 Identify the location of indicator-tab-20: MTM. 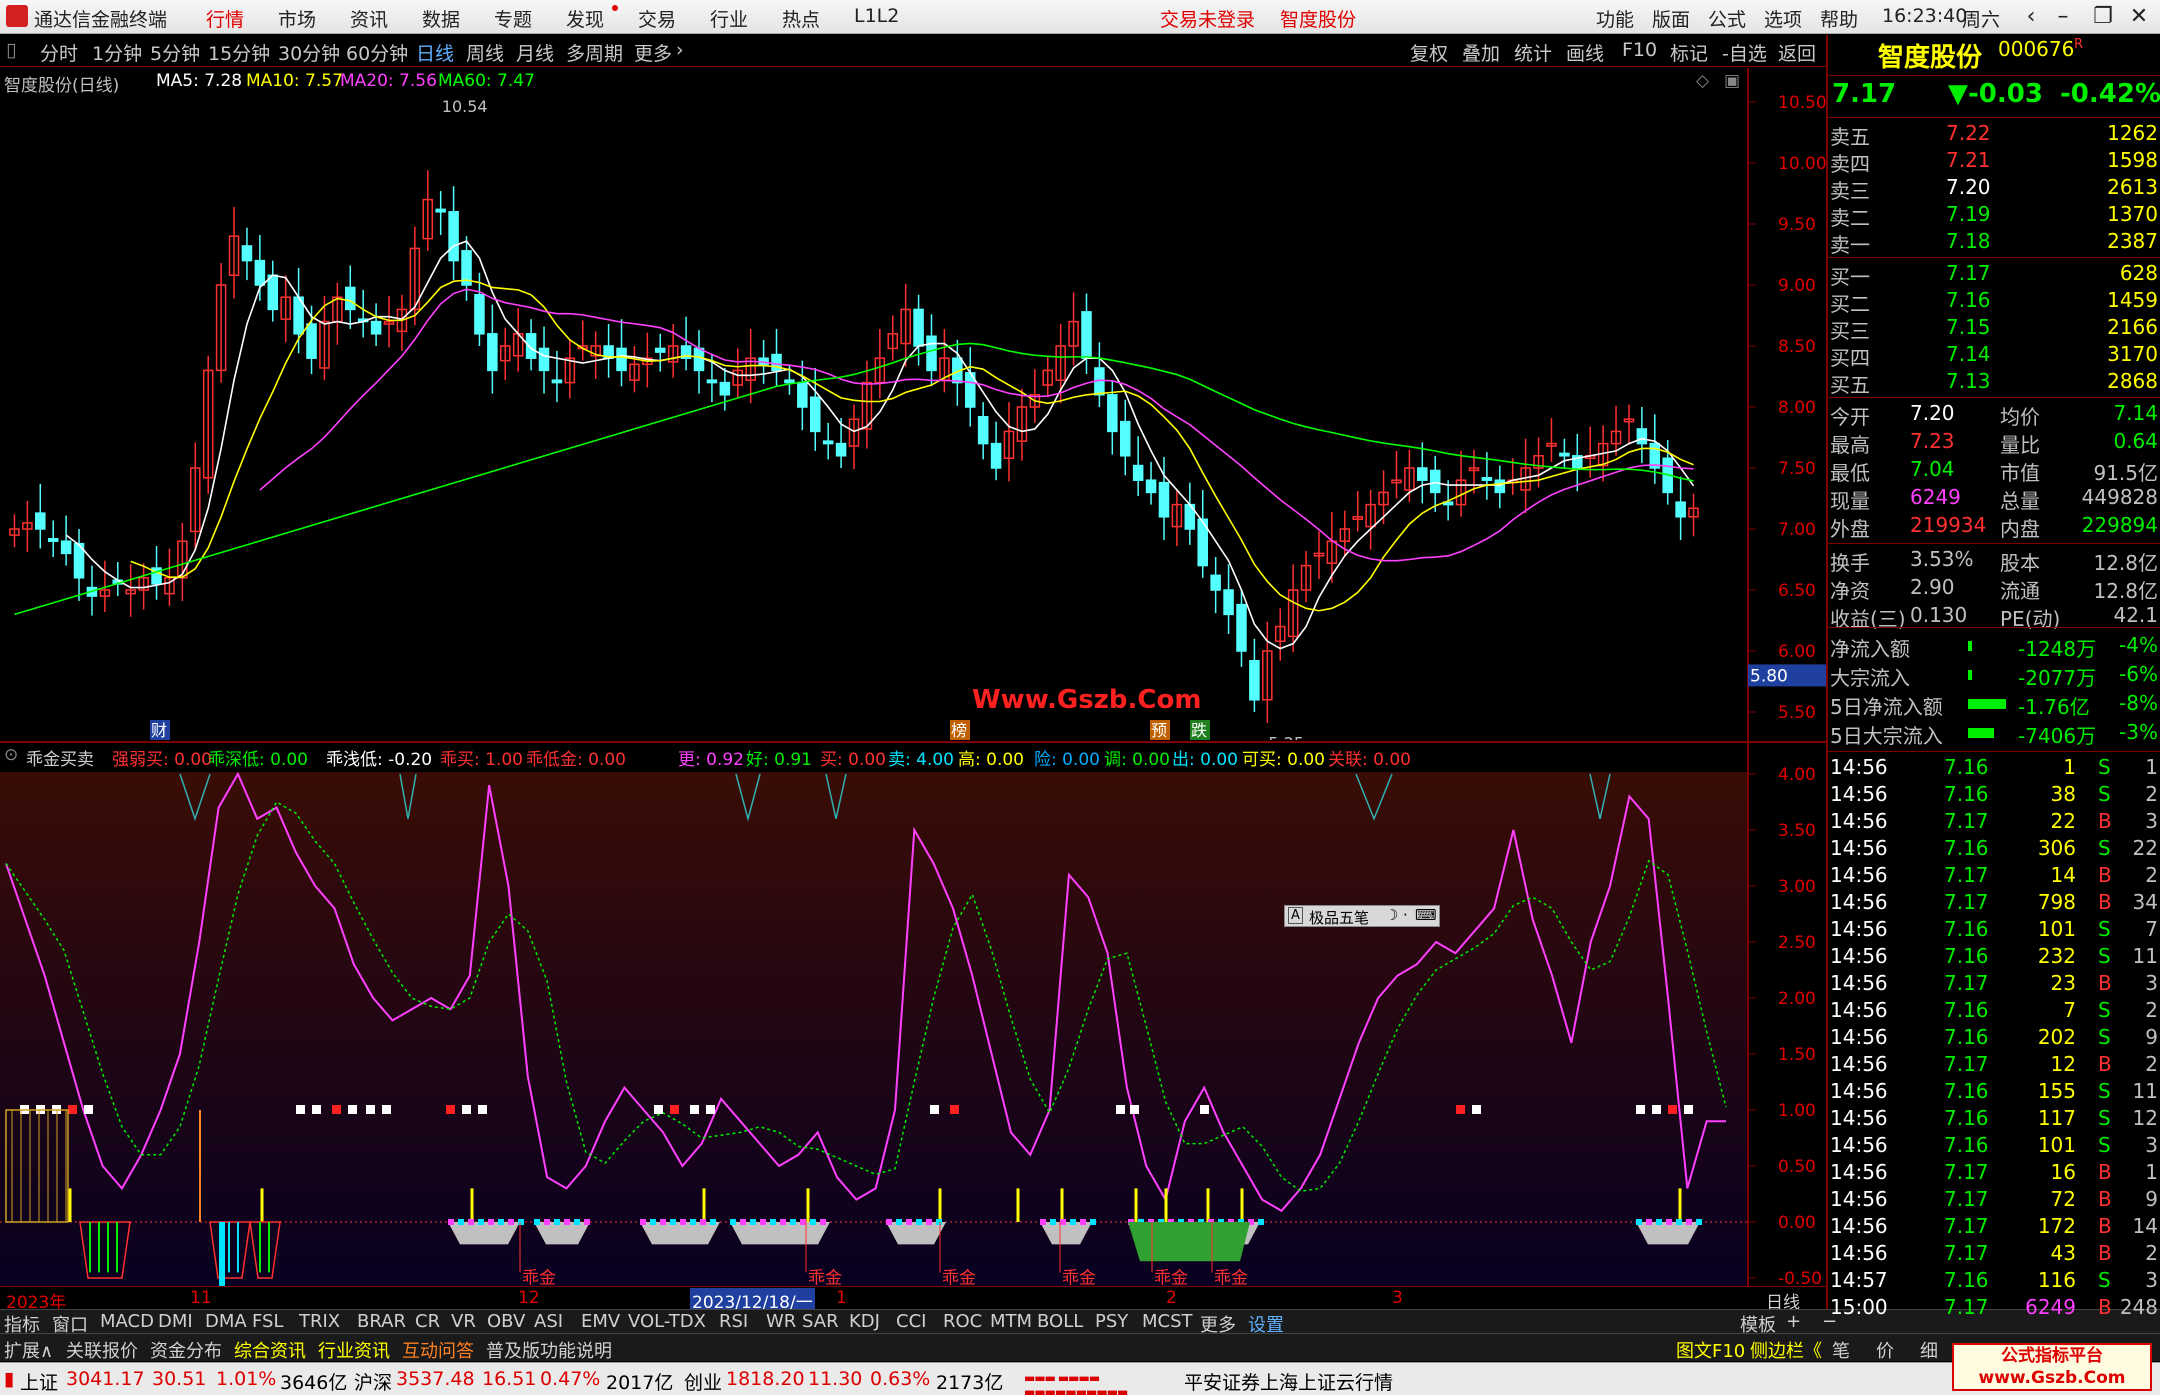
(1011, 1321).